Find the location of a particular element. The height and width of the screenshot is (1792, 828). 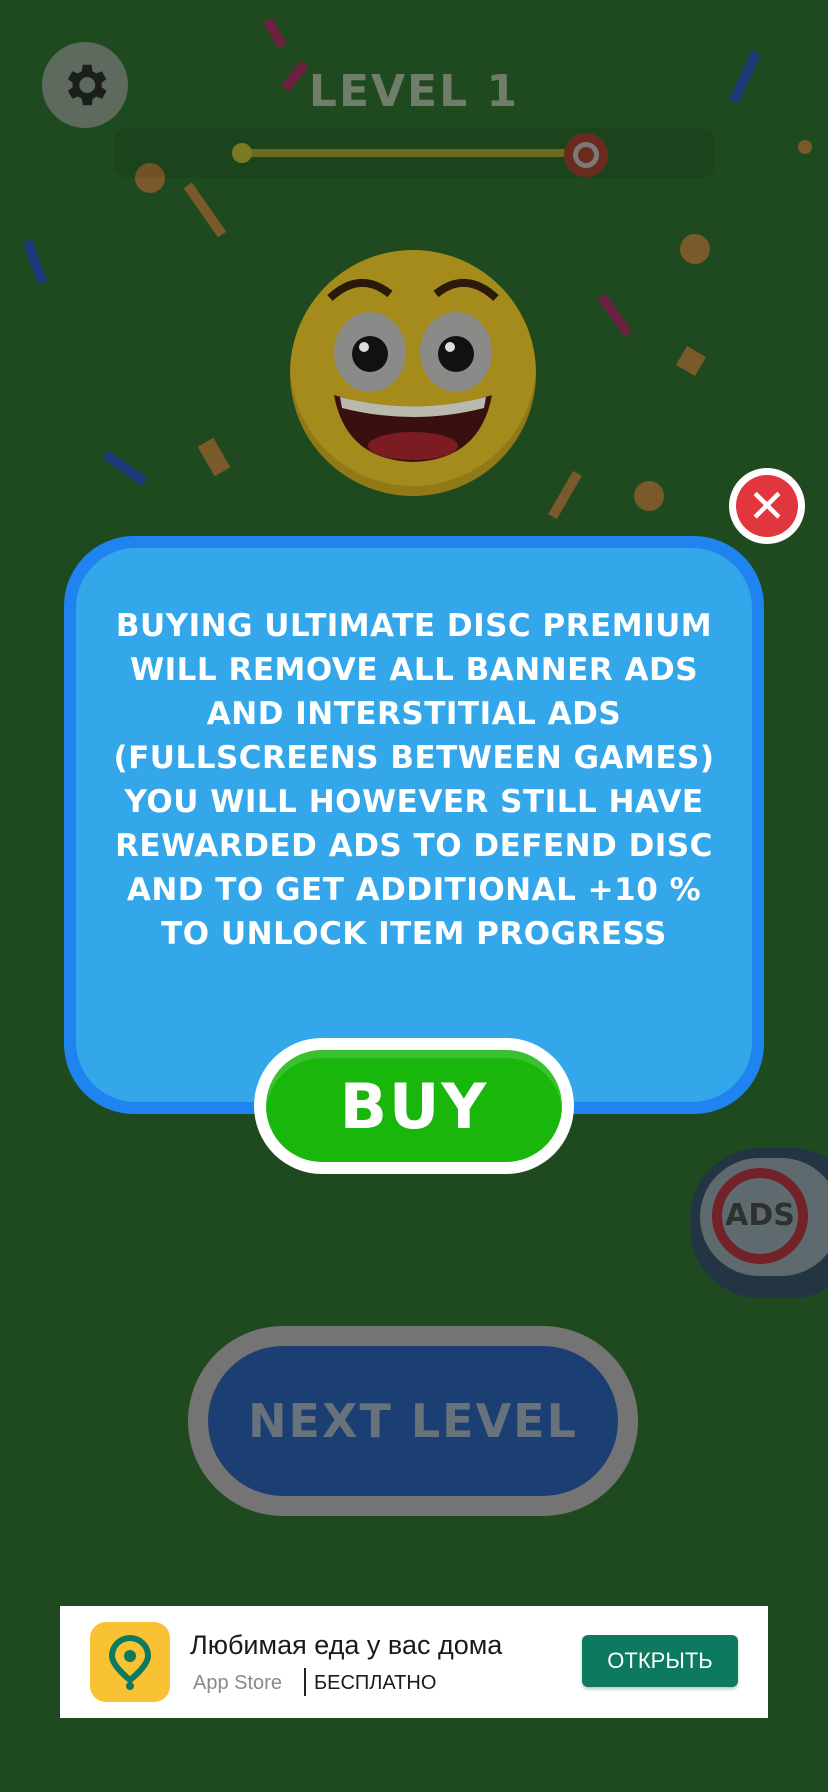

level-title: LEVEL 1 is located at coordinates (414, 91).